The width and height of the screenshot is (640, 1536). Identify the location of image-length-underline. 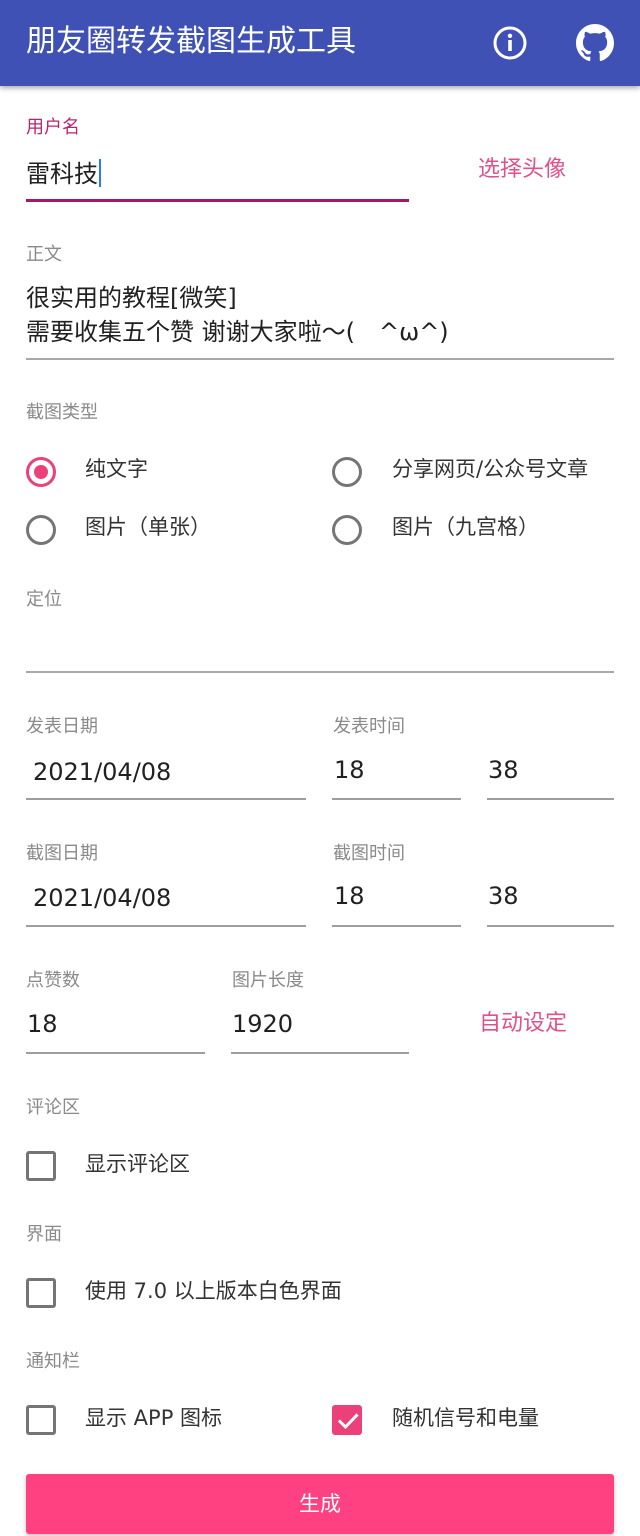
(320, 1053).